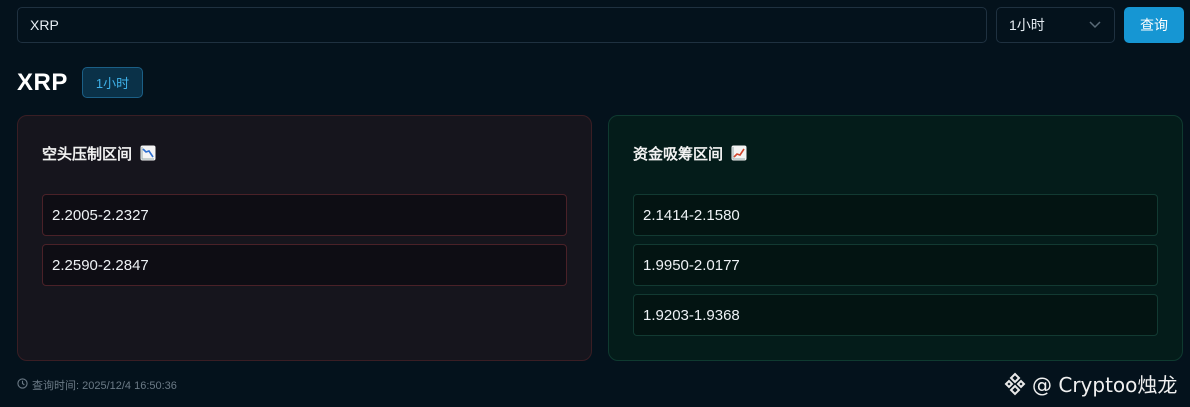 The image size is (1190, 407). What do you see at coordinates (1027, 25) in the screenshot?
I see `timeframe-select-value: 1小时` at bounding box center [1027, 25].